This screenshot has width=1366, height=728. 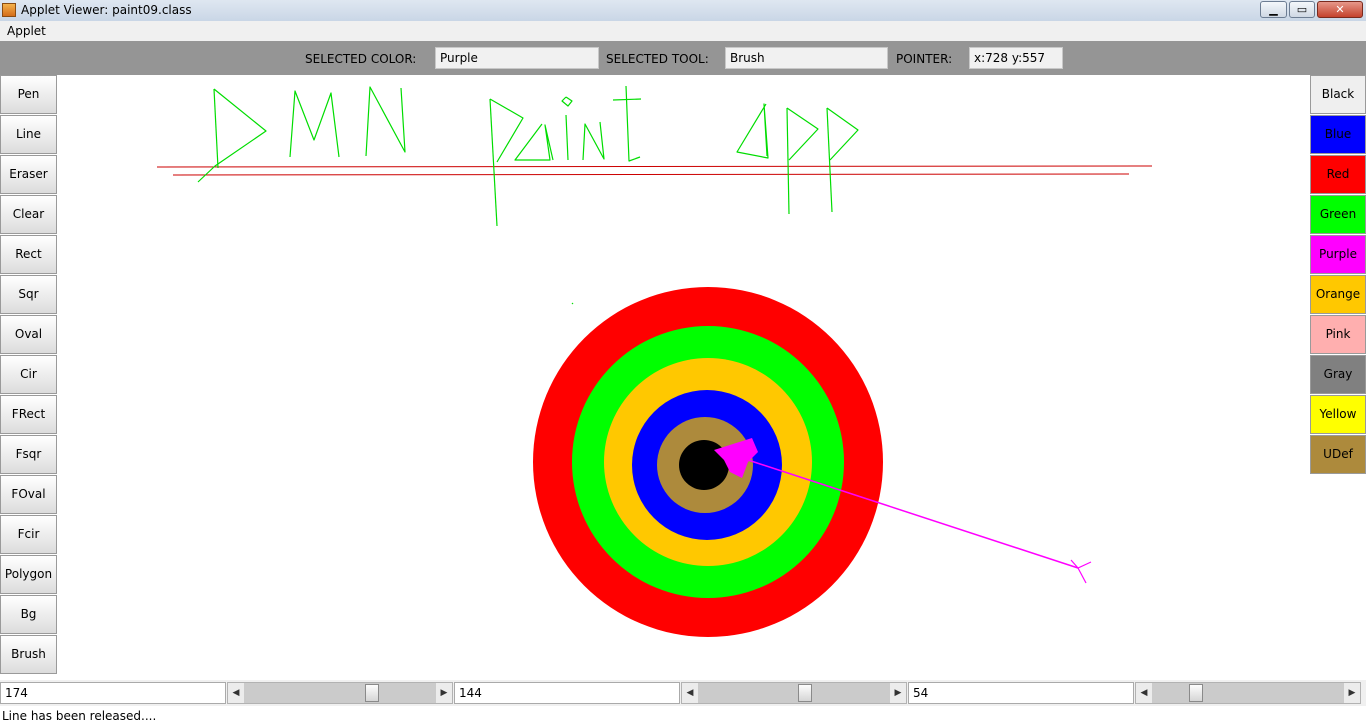 What do you see at coordinates (28, 174) in the screenshot?
I see `tool-button-eraser: Eraser` at bounding box center [28, 174].